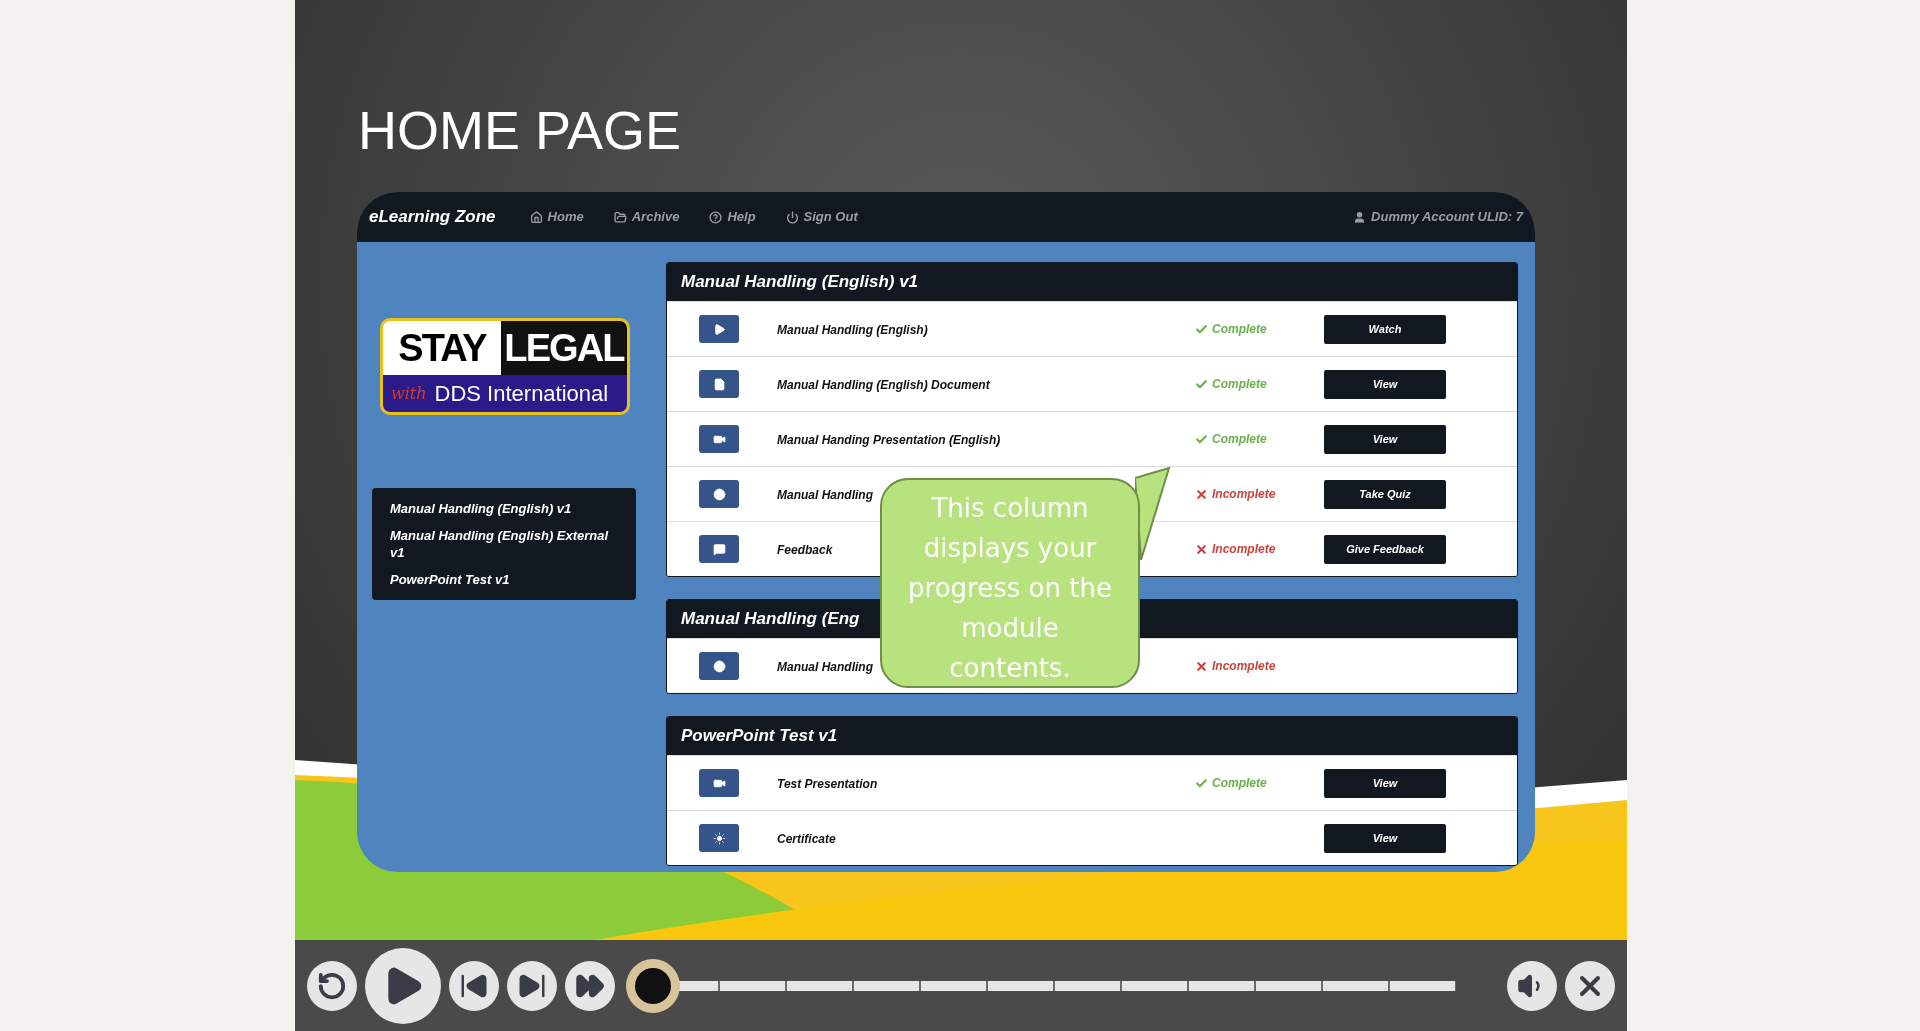 This screenshot has height=1031, width=1920. What do you see at coordinates (821, 217) in the screenshot?
I see `nav-link: Sign Out` at bounding box center [821, 217].